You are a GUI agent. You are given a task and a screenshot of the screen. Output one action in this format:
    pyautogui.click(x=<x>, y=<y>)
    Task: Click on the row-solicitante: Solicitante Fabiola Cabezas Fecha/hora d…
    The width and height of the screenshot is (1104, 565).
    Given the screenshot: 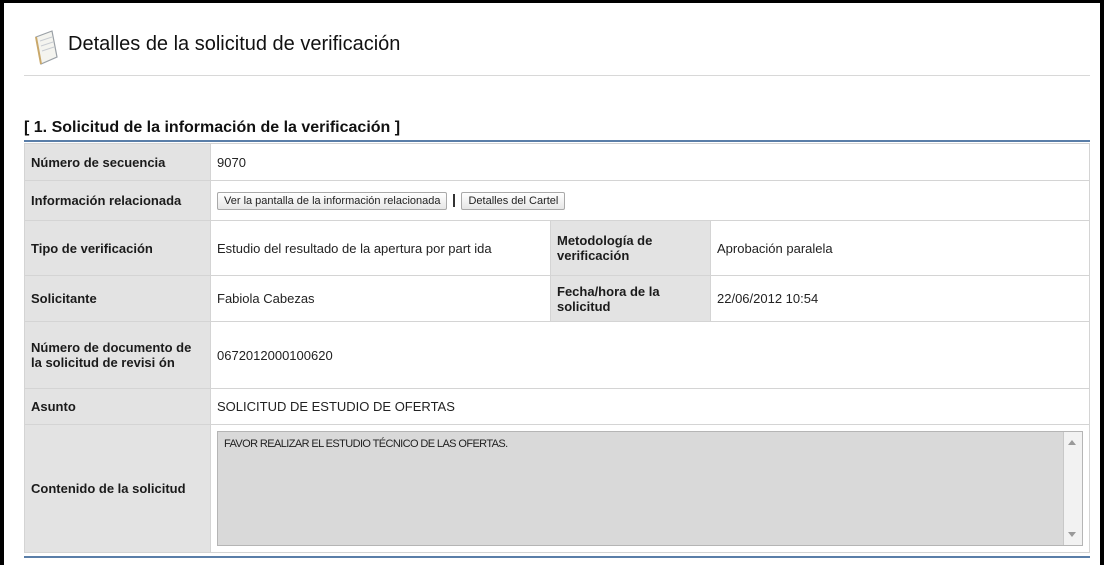 What is the action you would take?
    pyautogui.click(x=557, y=298)
    